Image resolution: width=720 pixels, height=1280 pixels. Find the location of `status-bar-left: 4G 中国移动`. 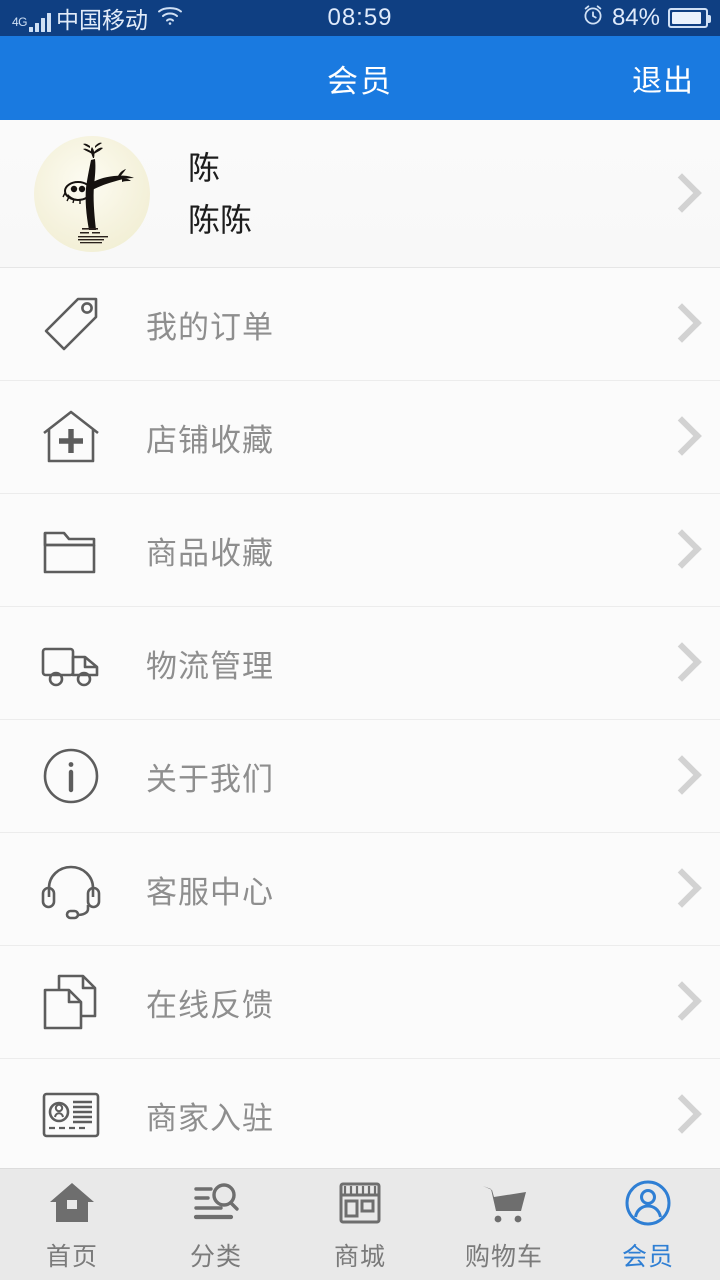

status-bar-left: 4G 中国移动 is located at coordinates (97, 18).